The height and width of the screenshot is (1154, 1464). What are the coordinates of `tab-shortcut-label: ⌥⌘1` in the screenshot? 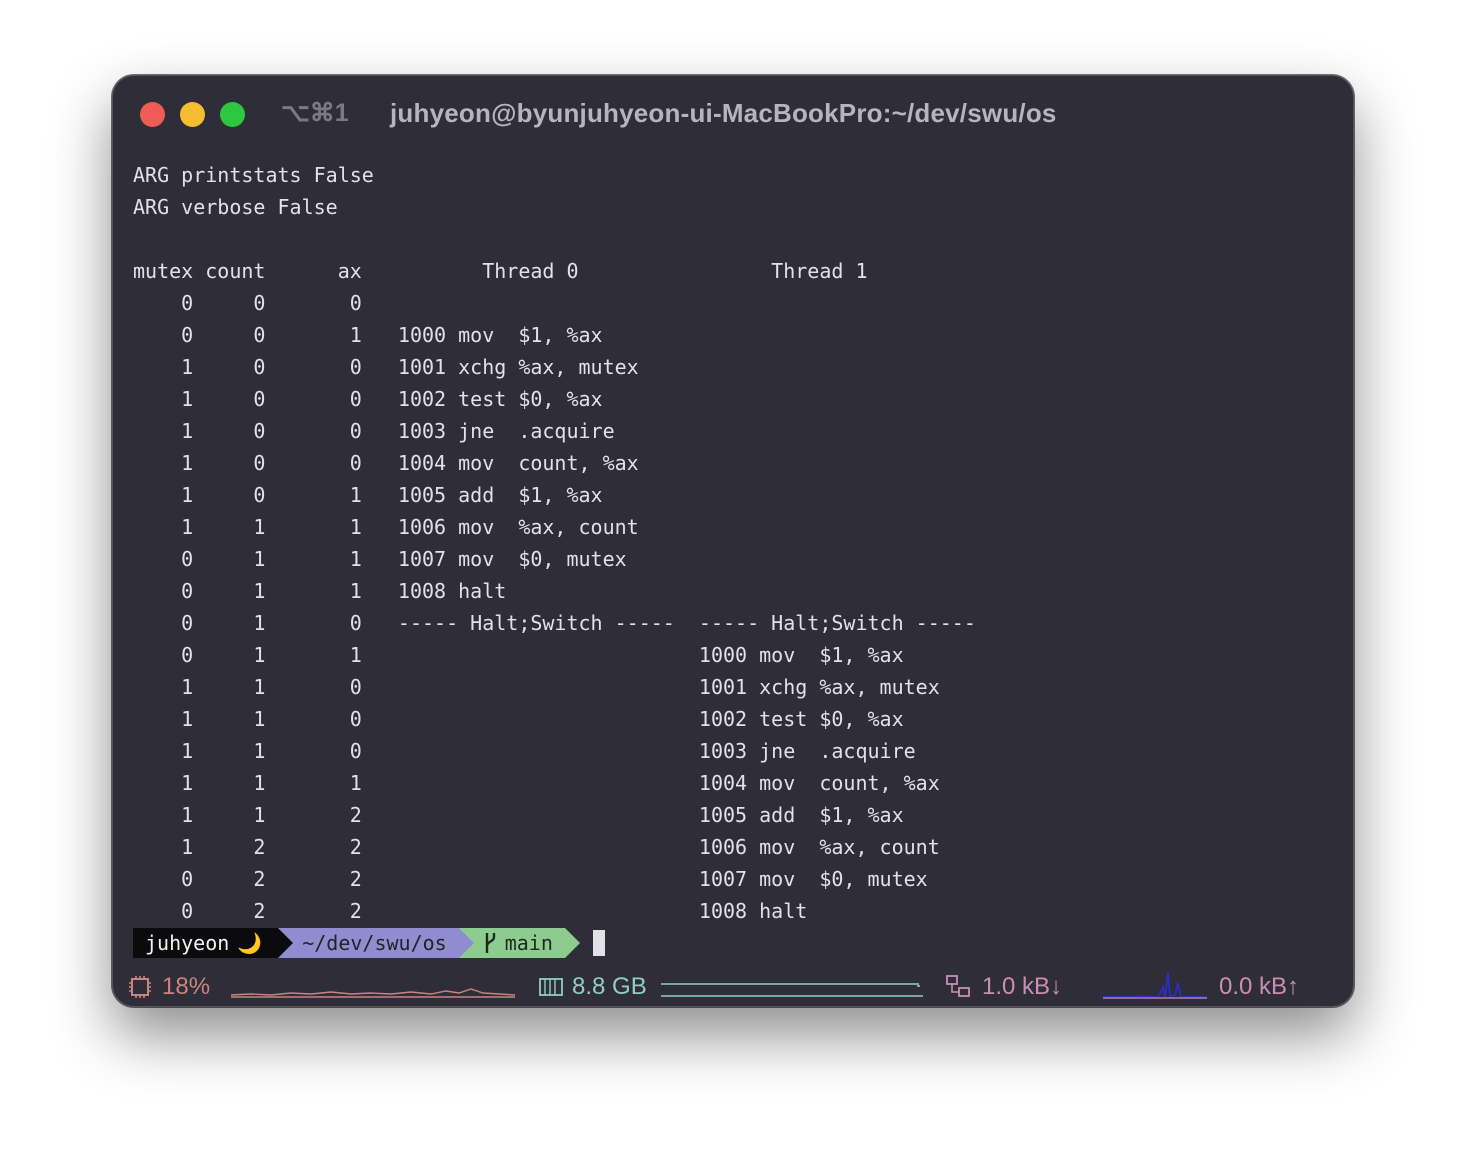 It's located at (315, 113).